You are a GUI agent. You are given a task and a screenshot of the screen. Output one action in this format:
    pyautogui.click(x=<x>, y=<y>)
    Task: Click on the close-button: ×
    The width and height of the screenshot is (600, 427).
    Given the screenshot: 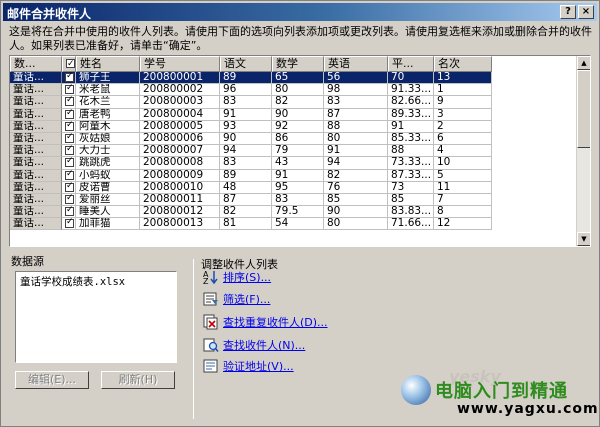 What is the action you would take?
    pyautogui.click(x=586, y=12)
    